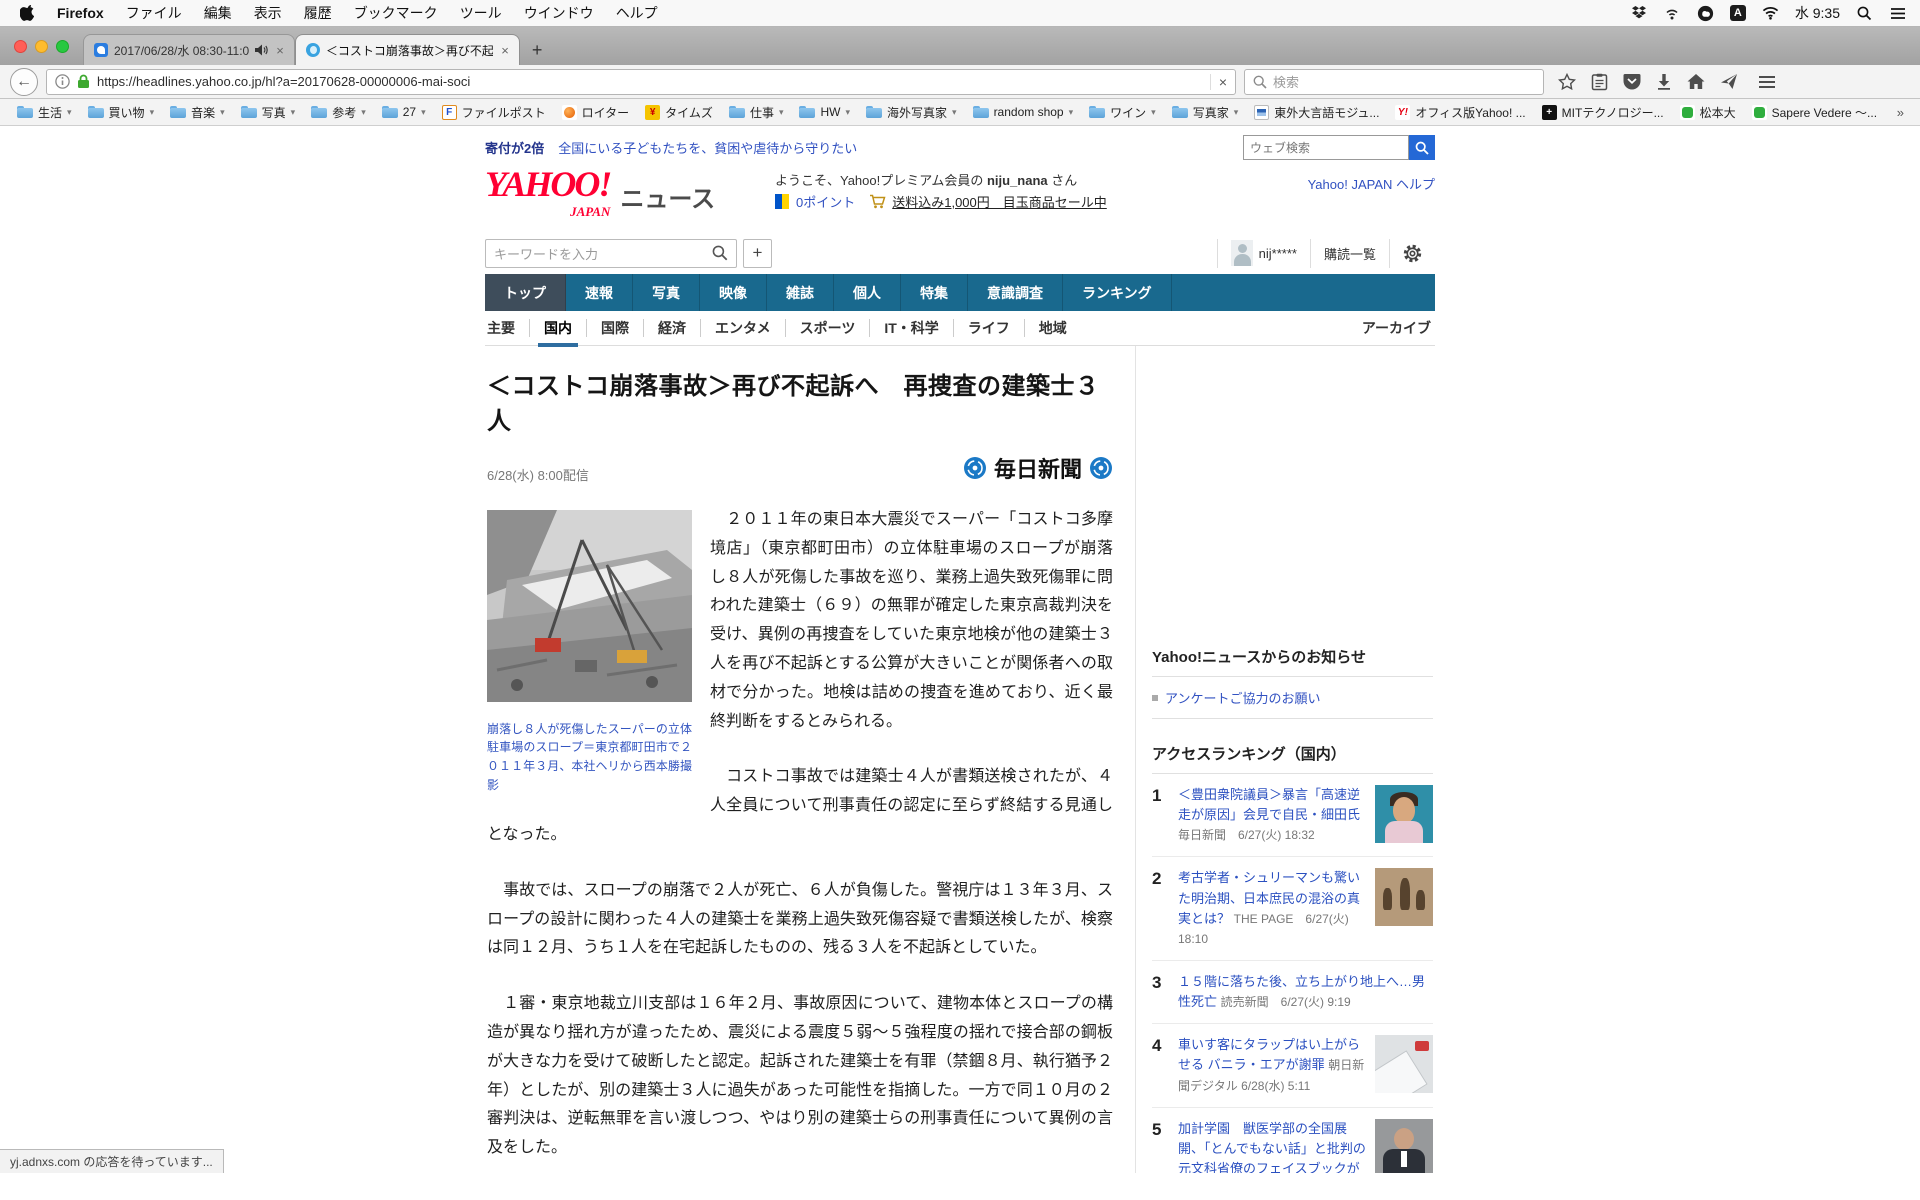  Describe the element at coordinates (121, 112) in the screenshot. I see `bookmark-folder: 買い物 ▾` at that location.